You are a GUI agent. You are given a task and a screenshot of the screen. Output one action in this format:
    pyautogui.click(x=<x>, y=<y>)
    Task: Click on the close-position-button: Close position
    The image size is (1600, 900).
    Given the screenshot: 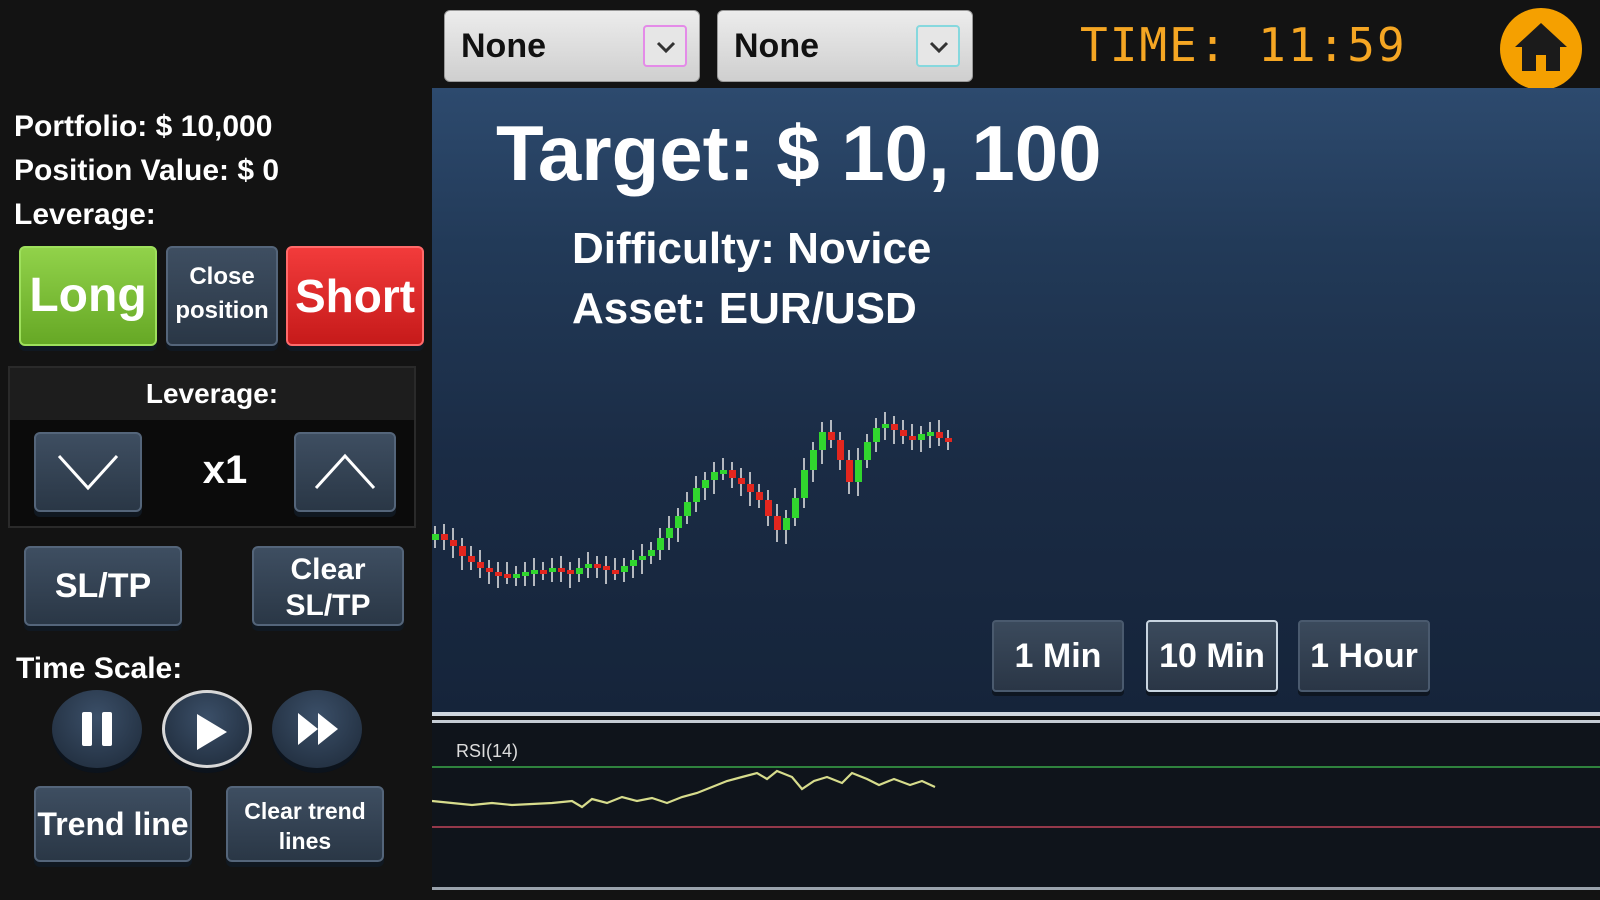 What is the action you would take?
    pyautogui.click(x=222, y=296)
    